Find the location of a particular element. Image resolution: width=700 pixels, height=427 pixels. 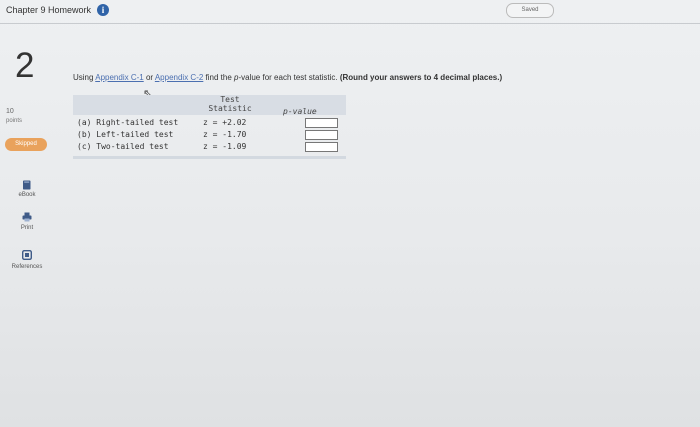

table-row: (c) Two-tailed test z = -1.09 is located at coordinates (209, 148).